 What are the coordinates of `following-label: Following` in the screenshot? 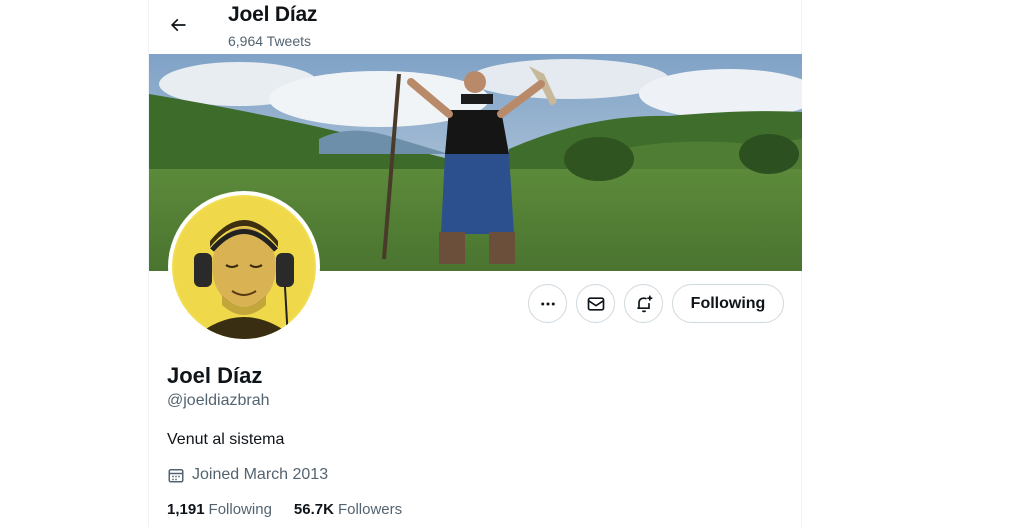 It's located at (240, 509).